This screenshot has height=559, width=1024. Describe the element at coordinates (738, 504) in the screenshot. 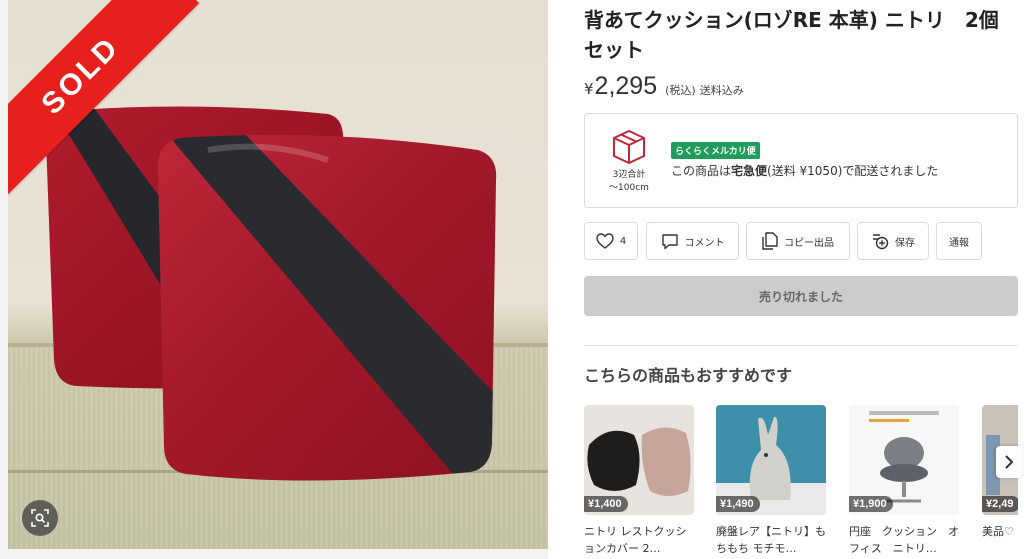

I see `recommendation-price: ¥1,490` at that location.